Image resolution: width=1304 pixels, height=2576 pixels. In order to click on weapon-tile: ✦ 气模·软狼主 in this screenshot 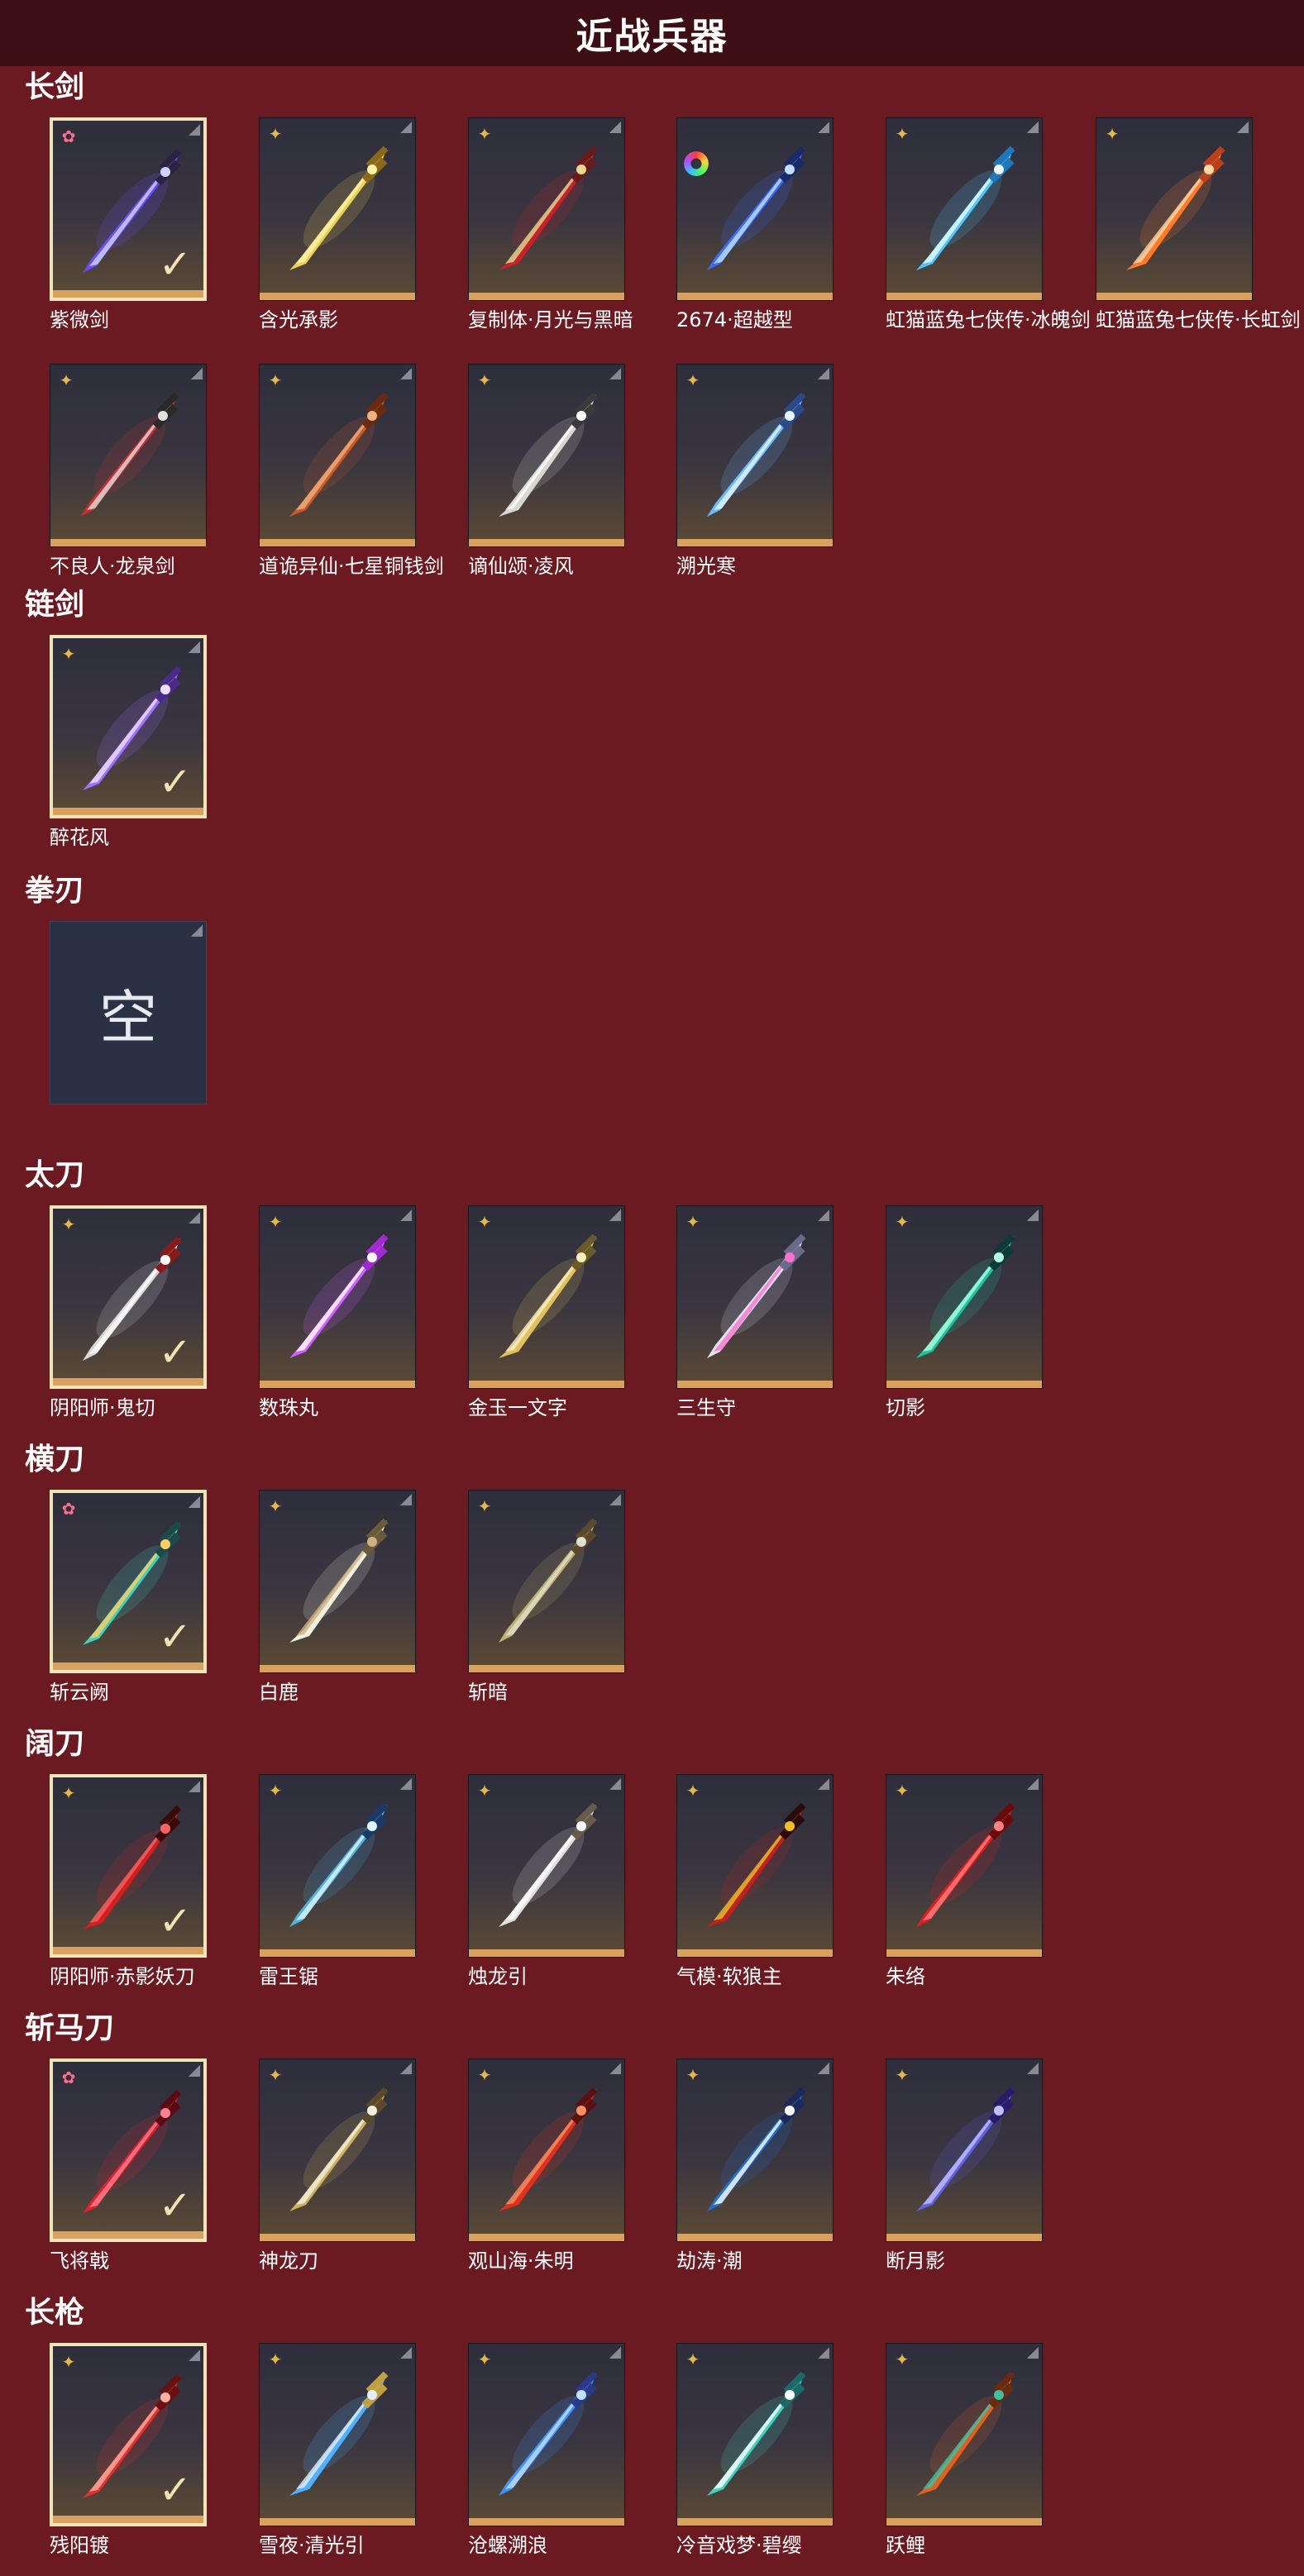, I will do `click(755, 1881)`.